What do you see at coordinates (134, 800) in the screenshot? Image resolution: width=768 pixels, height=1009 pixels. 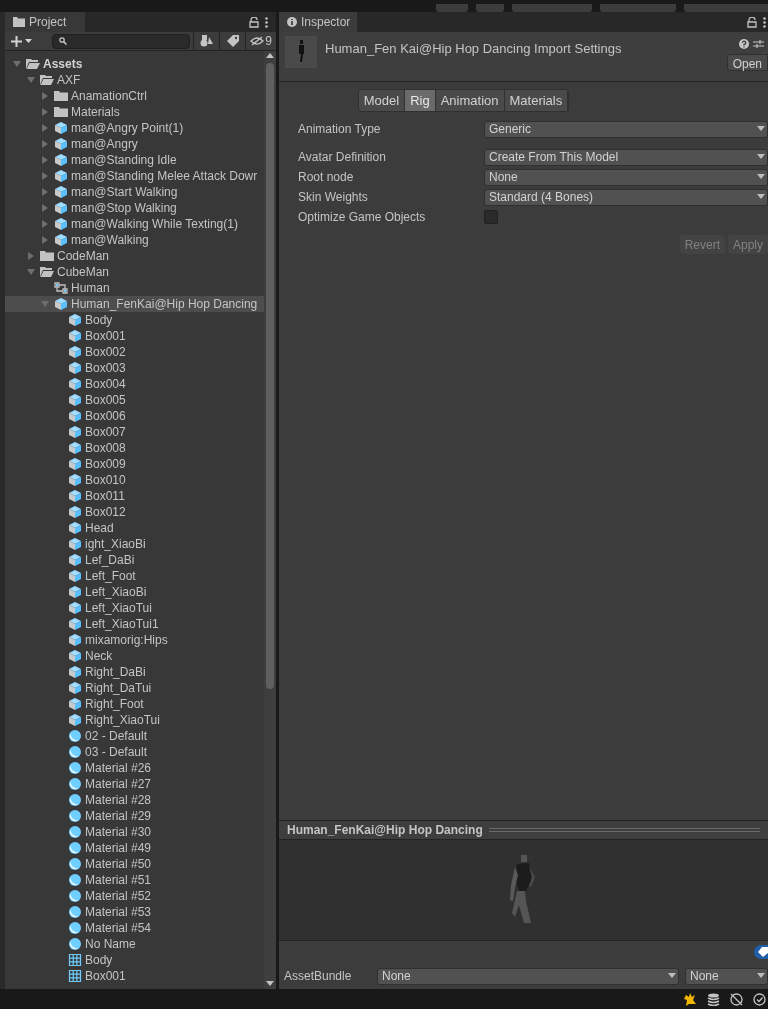 I see `tree-item: Material #28` at bounding box center [134, 800].